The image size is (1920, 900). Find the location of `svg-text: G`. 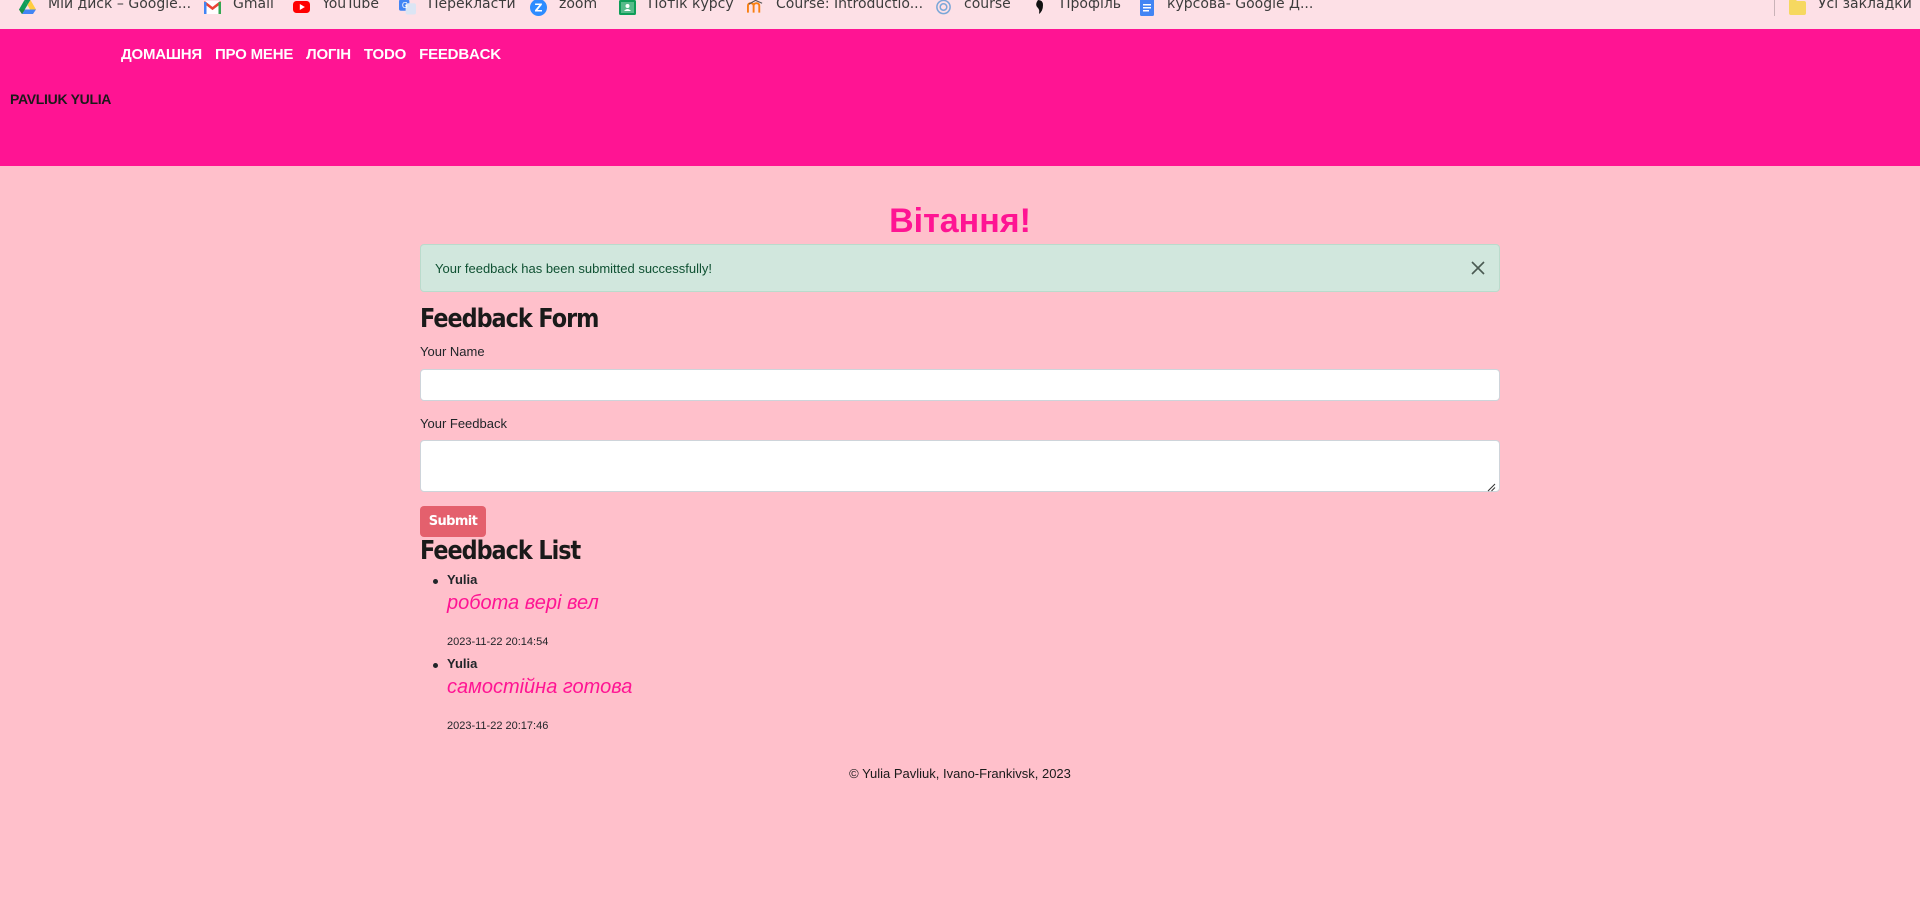

svg-text: G is located at coordinates (405, 5).